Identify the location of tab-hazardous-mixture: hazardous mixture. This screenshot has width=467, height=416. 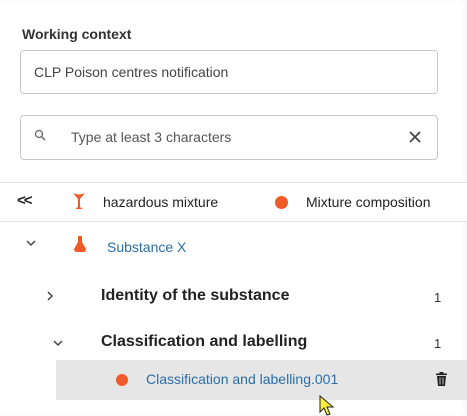
(160, 202).